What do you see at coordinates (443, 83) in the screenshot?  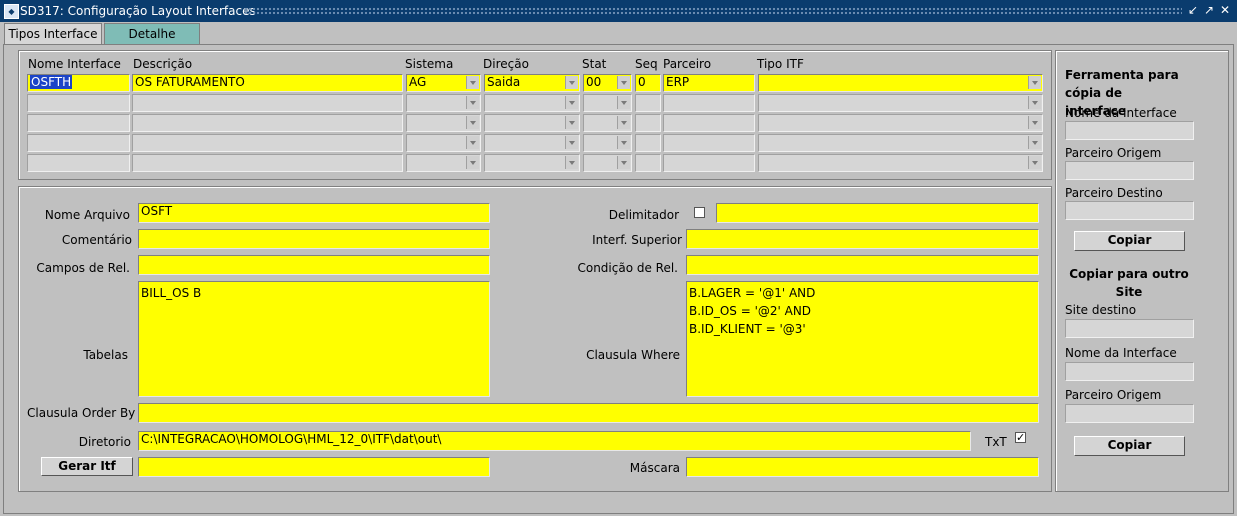 I see `row1-sistema-select: AG` at bounding box center [443, 83].